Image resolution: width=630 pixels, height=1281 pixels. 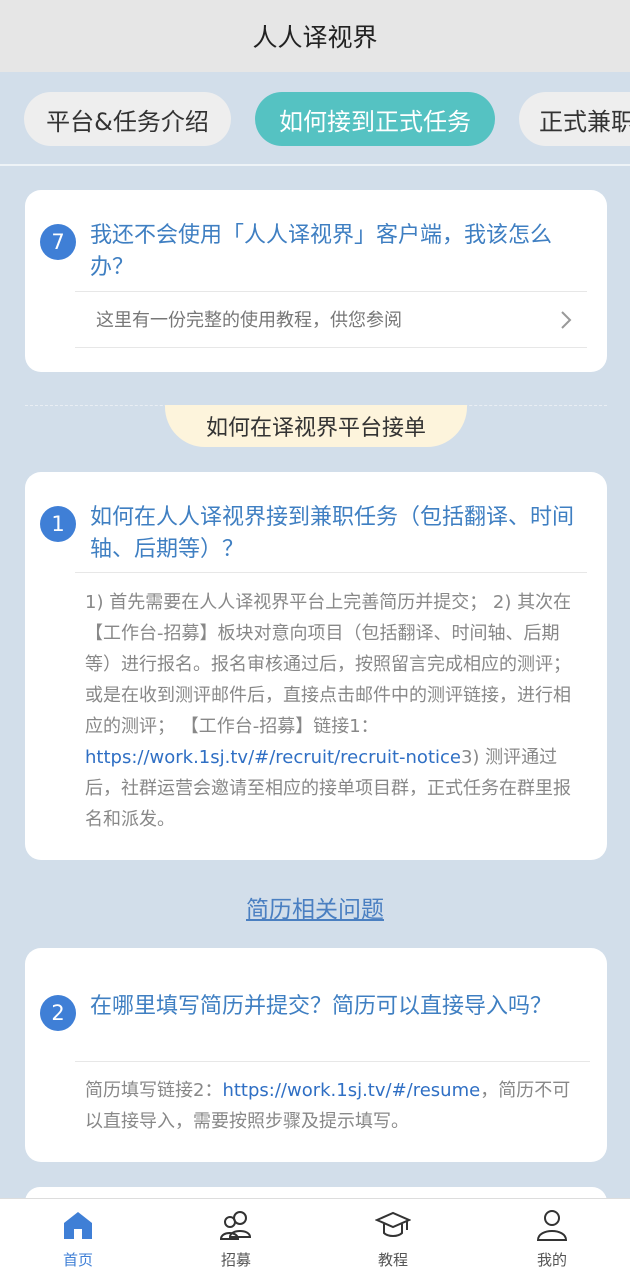 What do you see at coordinates (315, 1239) in the screenshot?
I see `bottom-nav: 首页 招募 教程 我的` at bounding box center [315, 1239].